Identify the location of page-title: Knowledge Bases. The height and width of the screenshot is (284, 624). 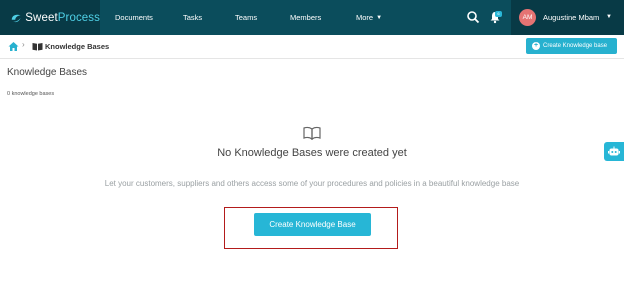
(47, 72).